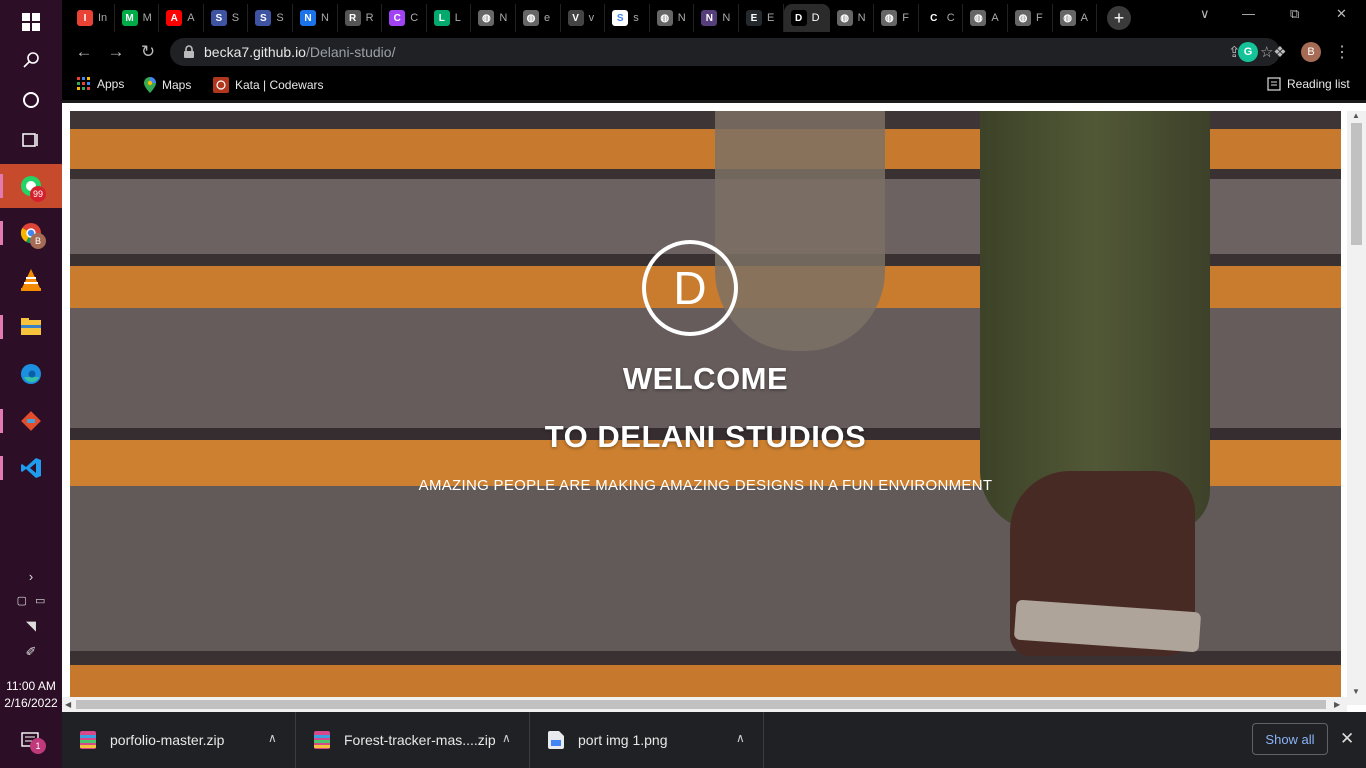 The image size is (1366, 768). Describe the element at coordinates (31, 468) in the screenshot. I see `vscode-taskbar-item` at that location.